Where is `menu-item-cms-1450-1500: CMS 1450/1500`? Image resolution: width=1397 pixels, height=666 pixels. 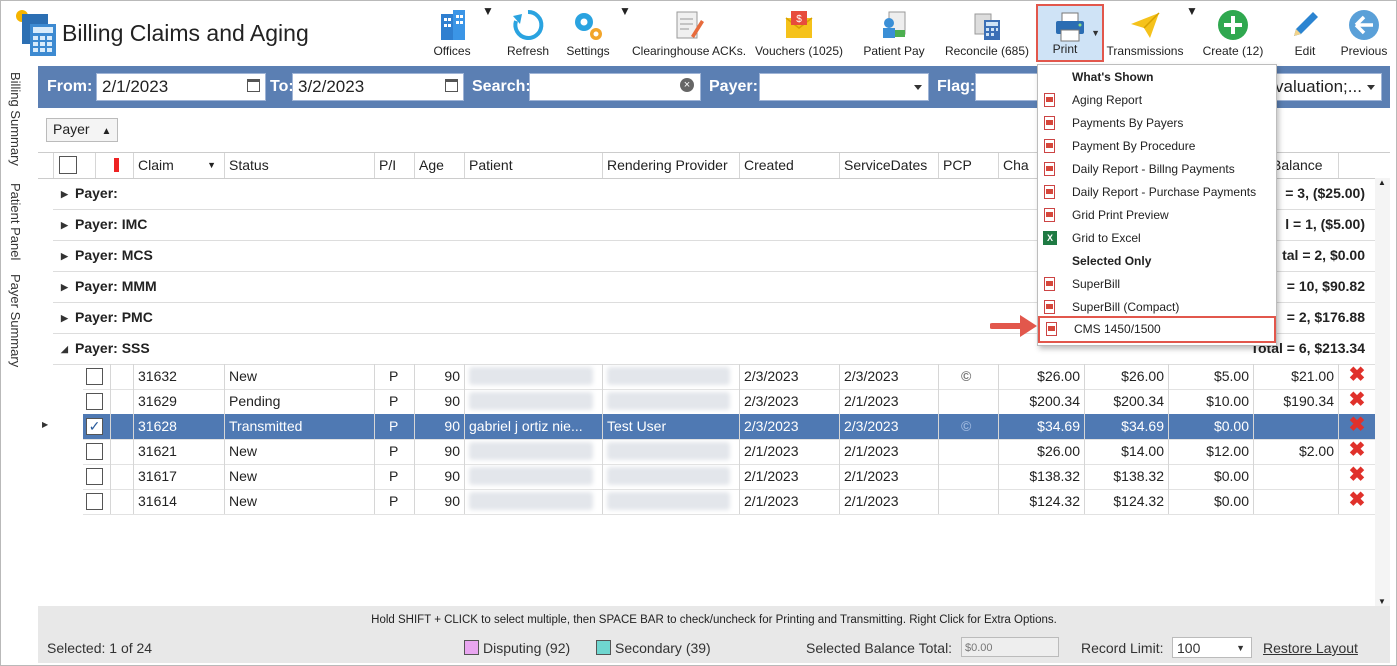
menu-item-cms-1450-1500: CMS 1450/1500 is located at coordinates (1157, 329).